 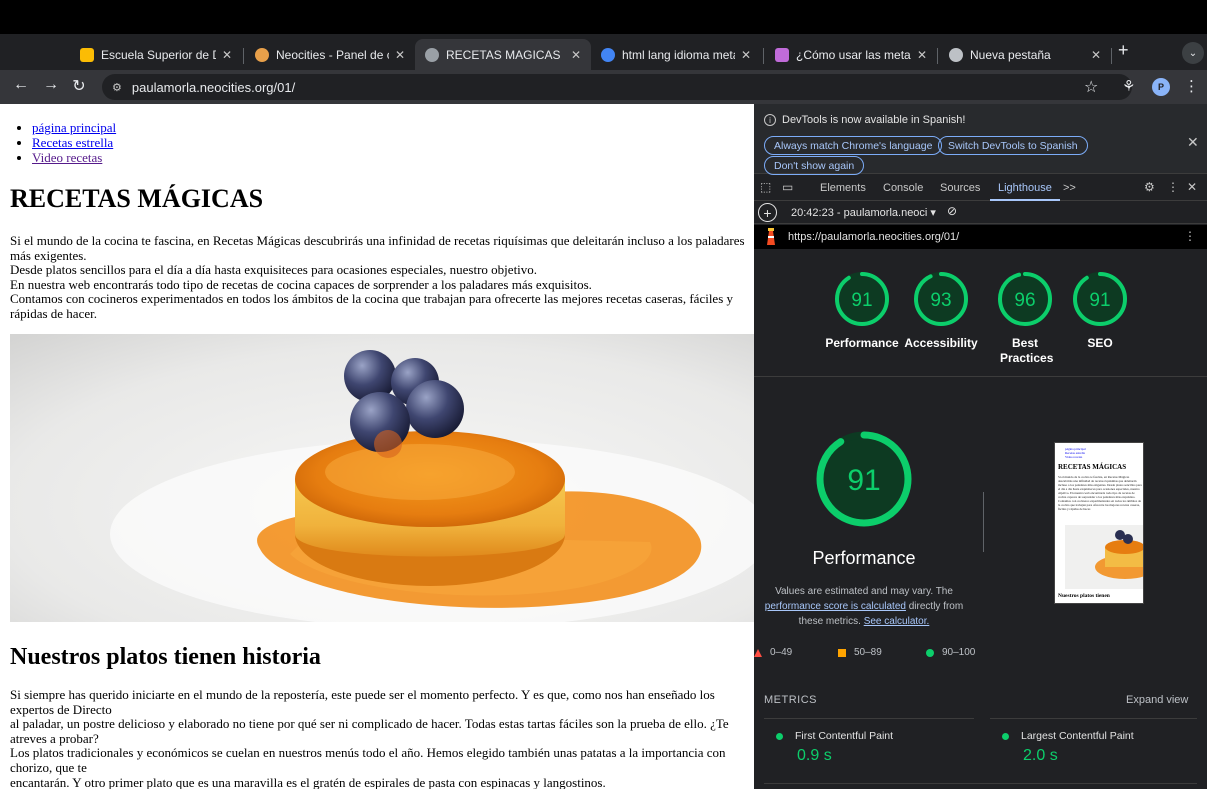 What do you see at coordinates (787, 187) in the screenshot?
I see `device-toolbar-icon: ▭` at bounding box center [787, 187].